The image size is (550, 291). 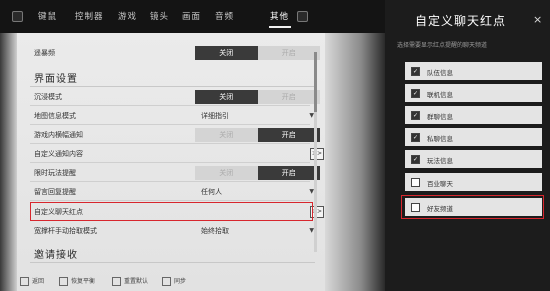 What do you see at coordinates (159, 16) in the screenshot?
I see `tab-camera: 镜头` at bounding box center [159, 16].